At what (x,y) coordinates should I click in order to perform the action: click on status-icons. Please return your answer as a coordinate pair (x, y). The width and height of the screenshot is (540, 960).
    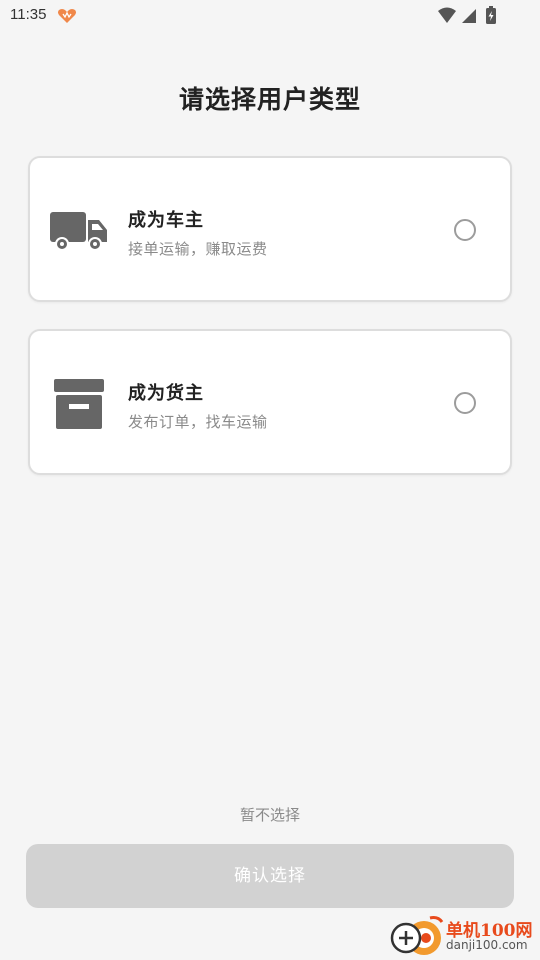
    Looking at the image, I should click on (467, 15).